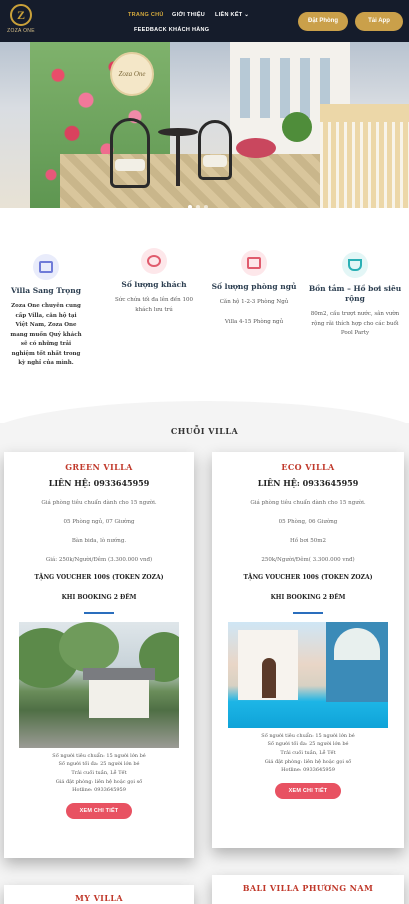  What do you see at coordinates (308, 541) in the screenshot?
I see `villa-line: Hồ bơi 50m2` at bounding box center [308, 541].